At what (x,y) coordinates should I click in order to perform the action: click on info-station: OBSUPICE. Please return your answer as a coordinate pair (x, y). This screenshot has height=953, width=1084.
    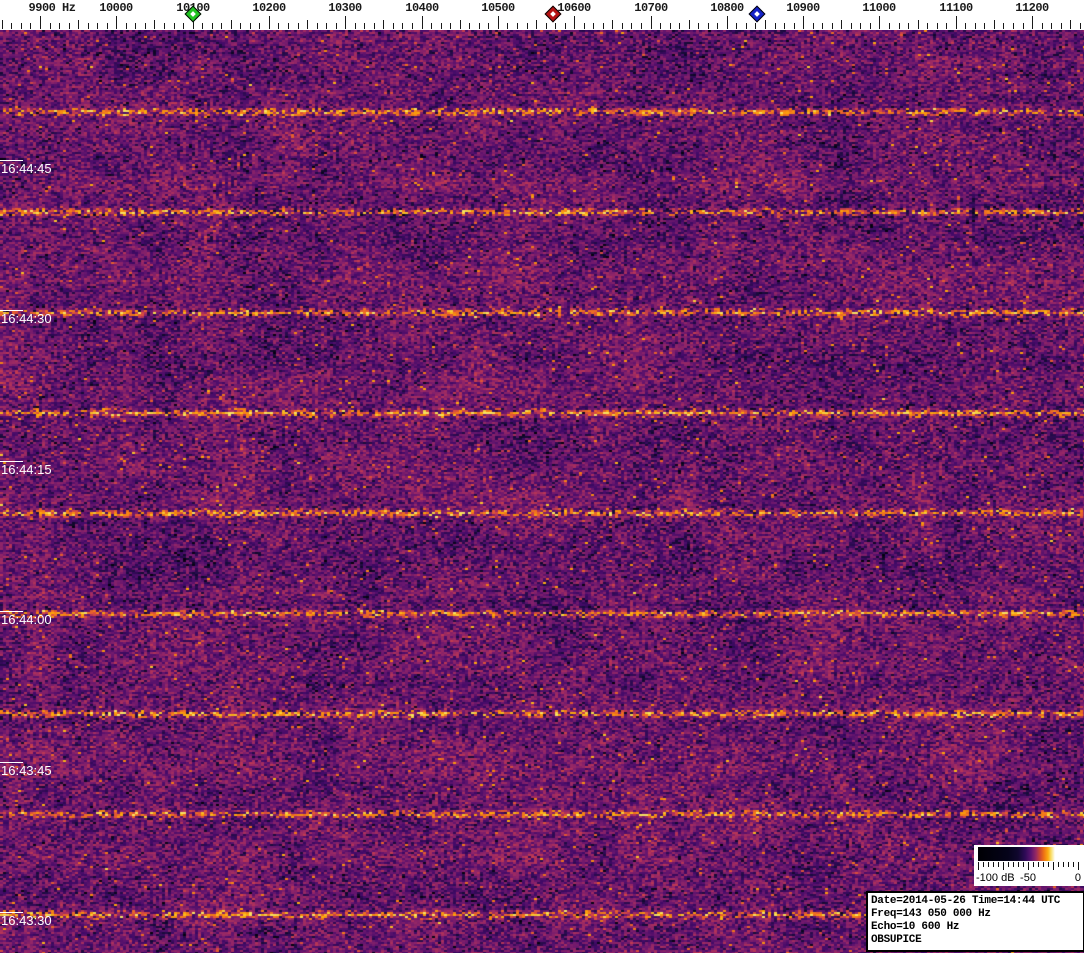
    Looking at the image, I should click on (896, 940).